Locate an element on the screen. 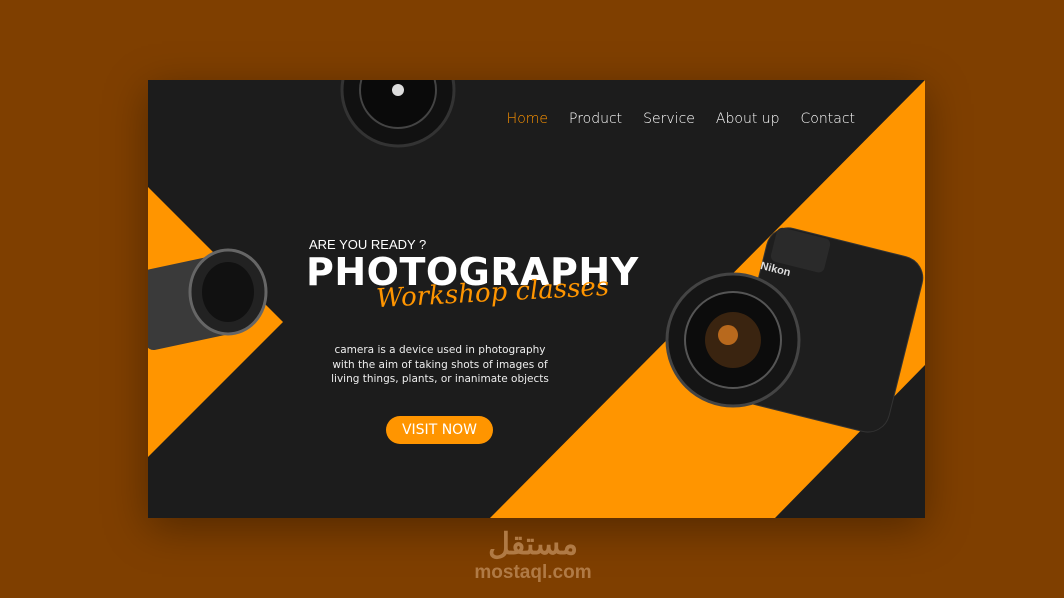 This screenshot has height=598, width=1064. top-lens-image is located at coordinates (398, 114).